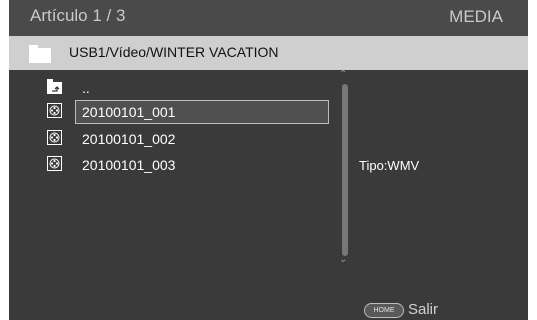  Describe the element at coordinates (179, 166) in the screenshot. I see `list-item-file-3: 20100101_003` at that location.